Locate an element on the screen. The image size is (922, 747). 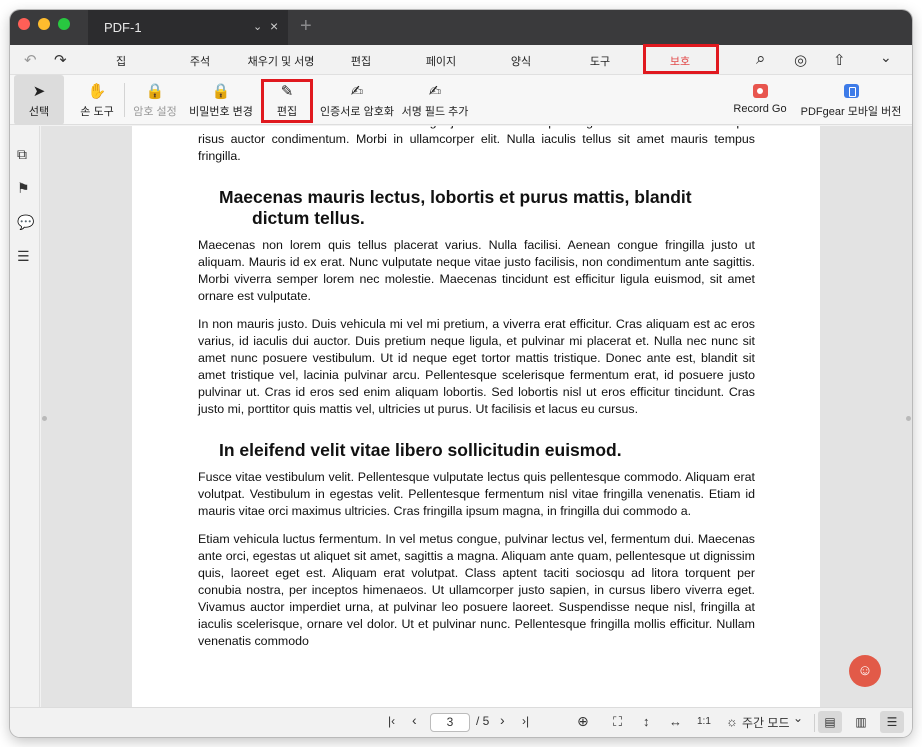
bottom-divider is located at coordinates (814, 723).